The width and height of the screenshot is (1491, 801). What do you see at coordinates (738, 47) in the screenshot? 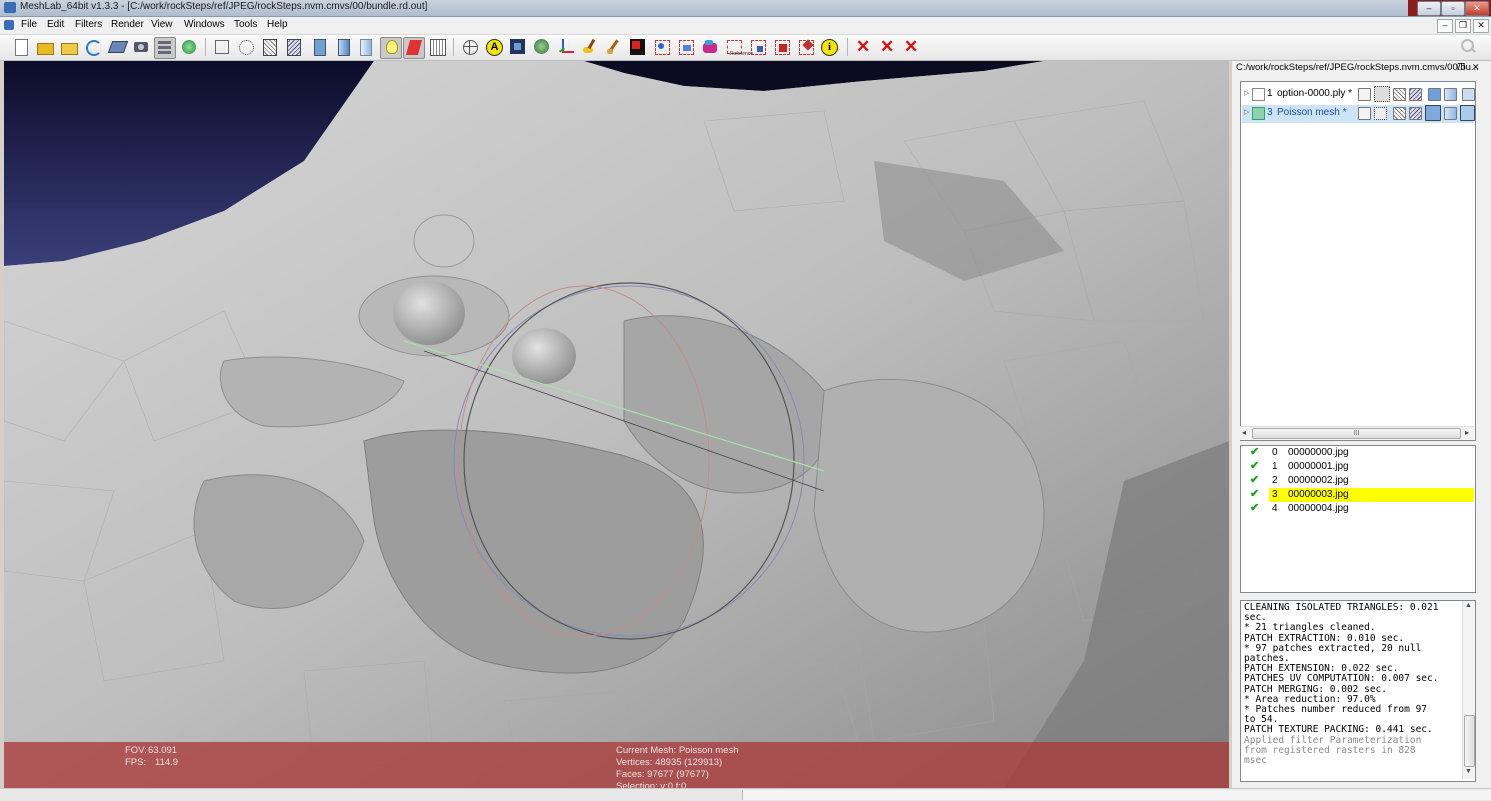
I see `measure-icon: Reference` at bounding box center [738, 47].